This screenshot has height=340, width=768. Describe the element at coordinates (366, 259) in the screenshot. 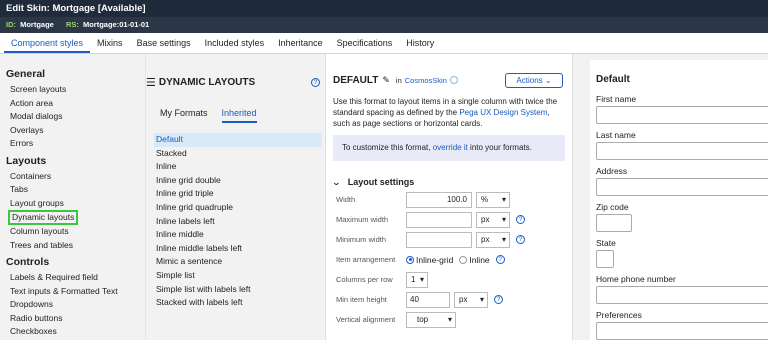

I see `arrangement-label: Item arrangement` at that location.